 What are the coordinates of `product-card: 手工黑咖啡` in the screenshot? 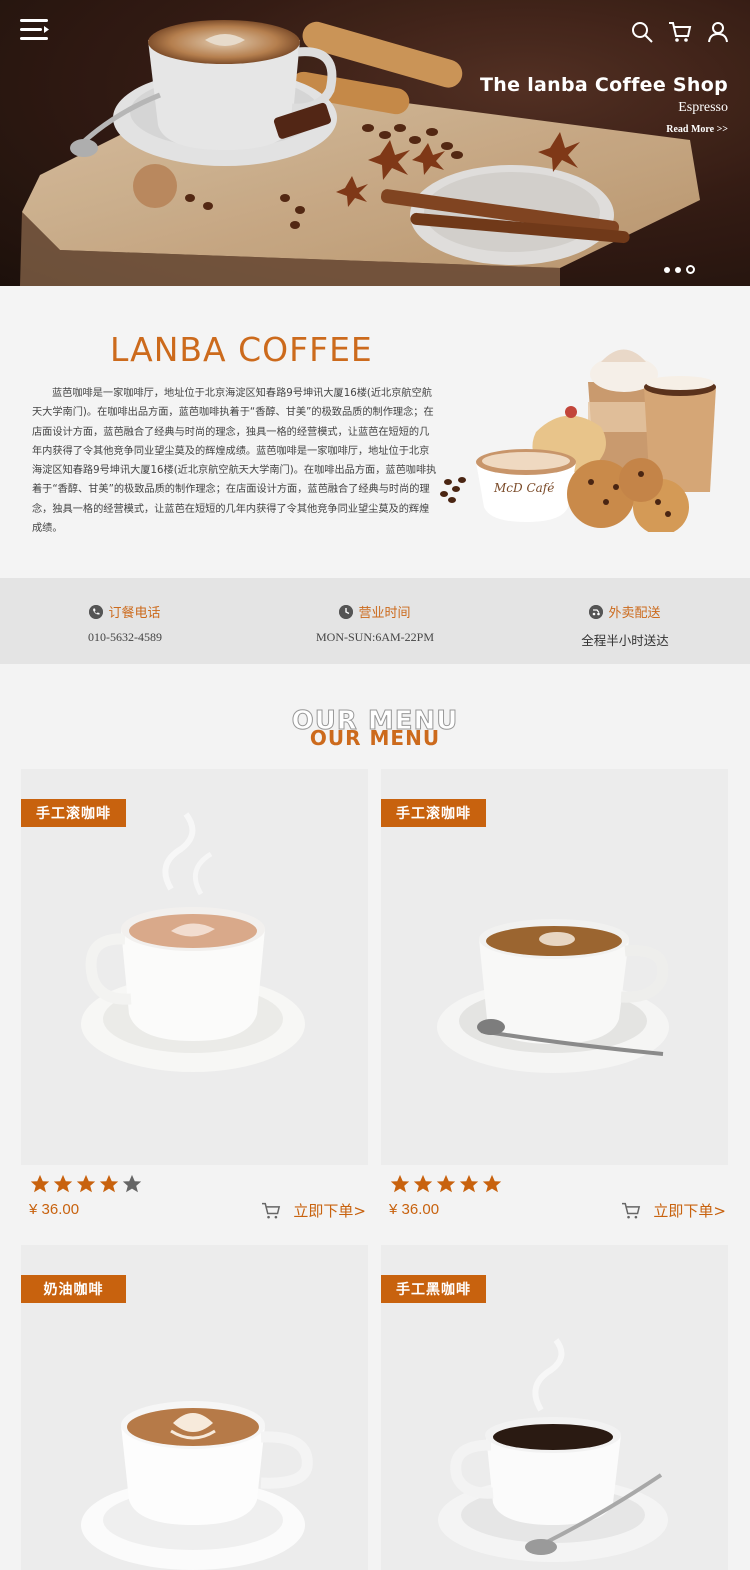 It's located at (554, 1407).